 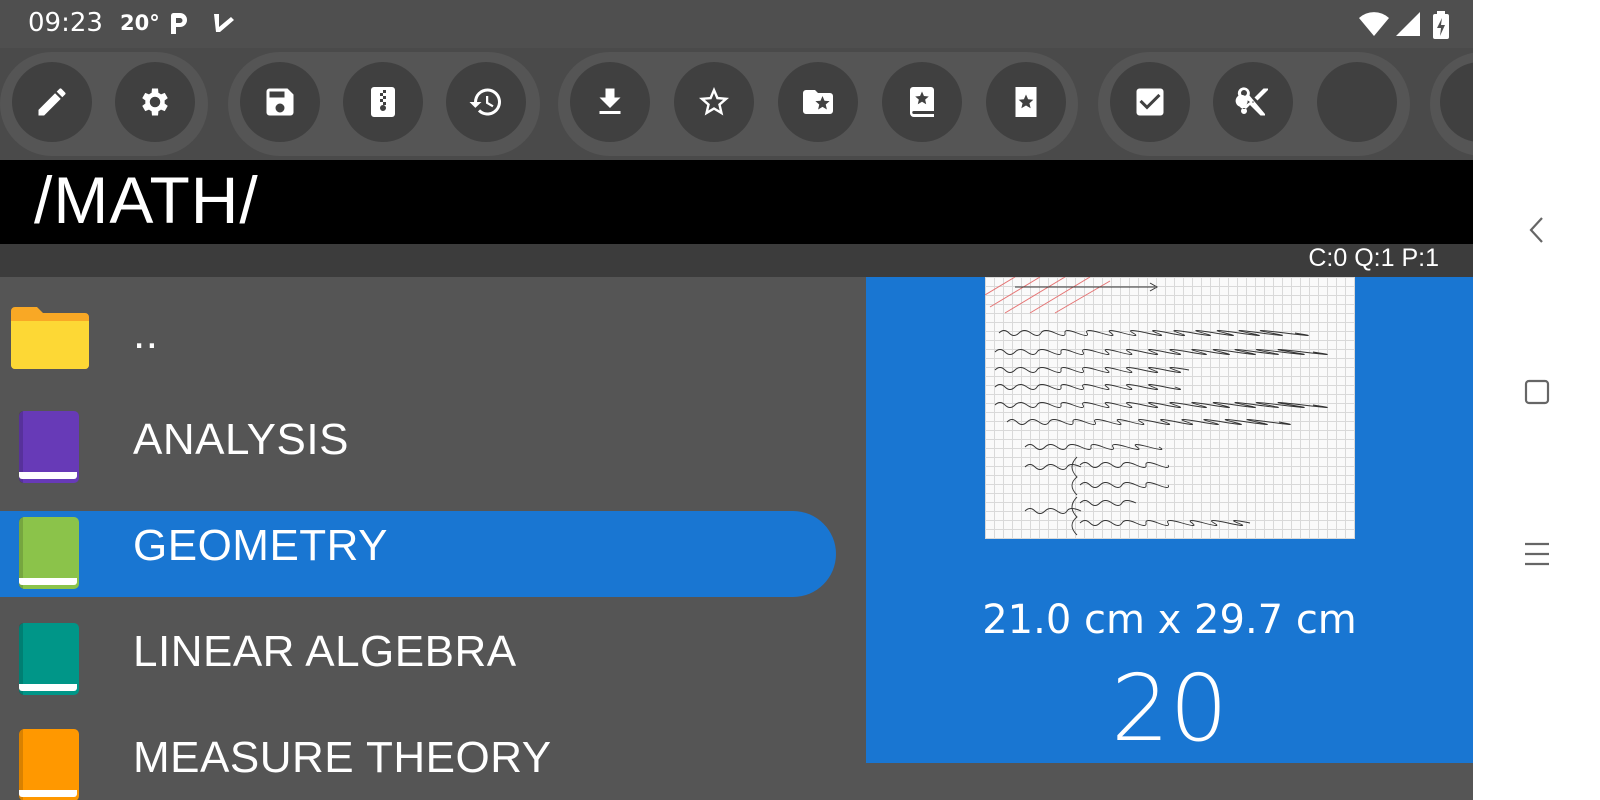 I want to click on navigation-bar, so click(x=1536, y=400).